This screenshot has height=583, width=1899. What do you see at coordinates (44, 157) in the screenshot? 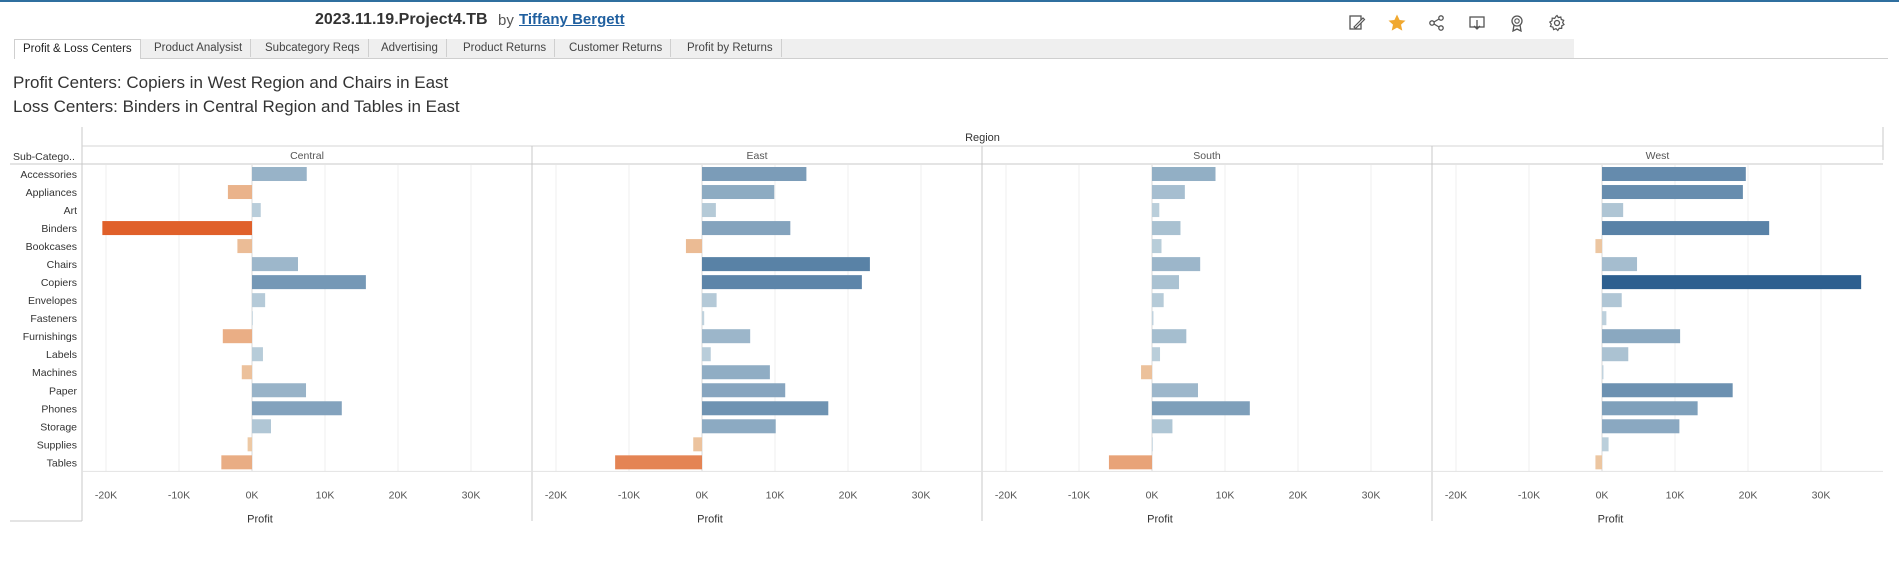
I see `row-header-subcategory: Sub-Catego..` at bounding box center [44, 157].